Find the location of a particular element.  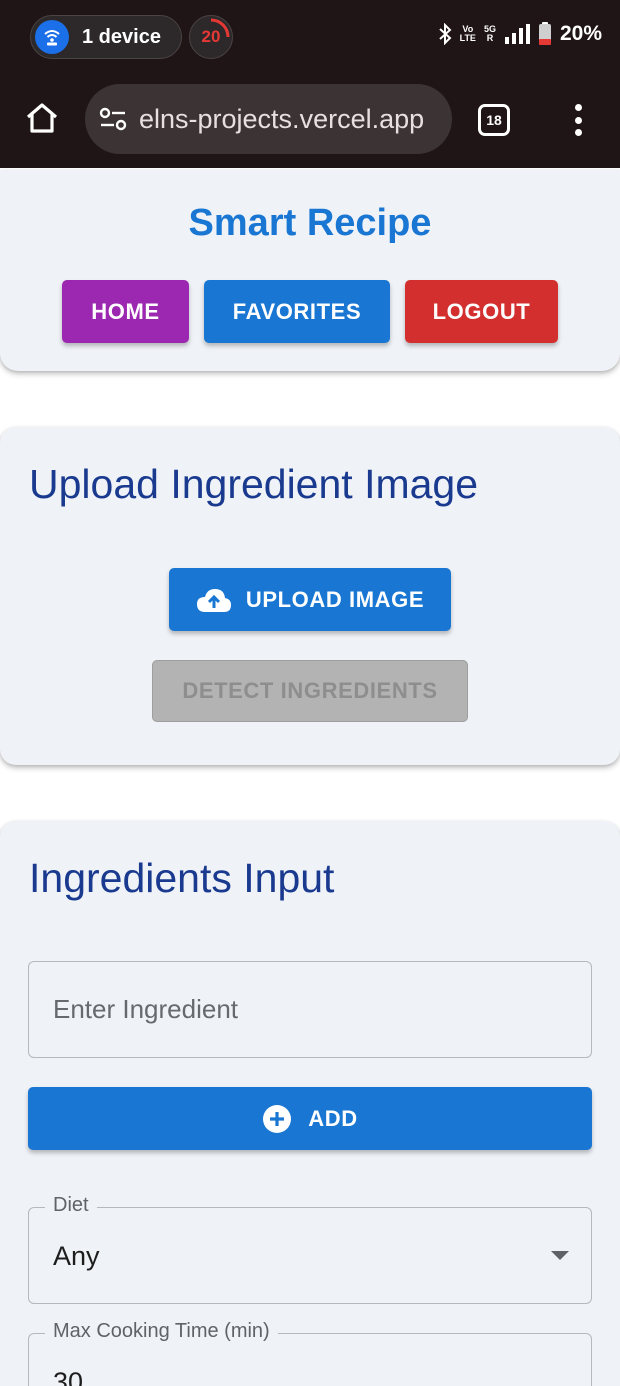

detect-ingredients-button: DETECT INGREDIENTS is located at coordinates (310, 691).